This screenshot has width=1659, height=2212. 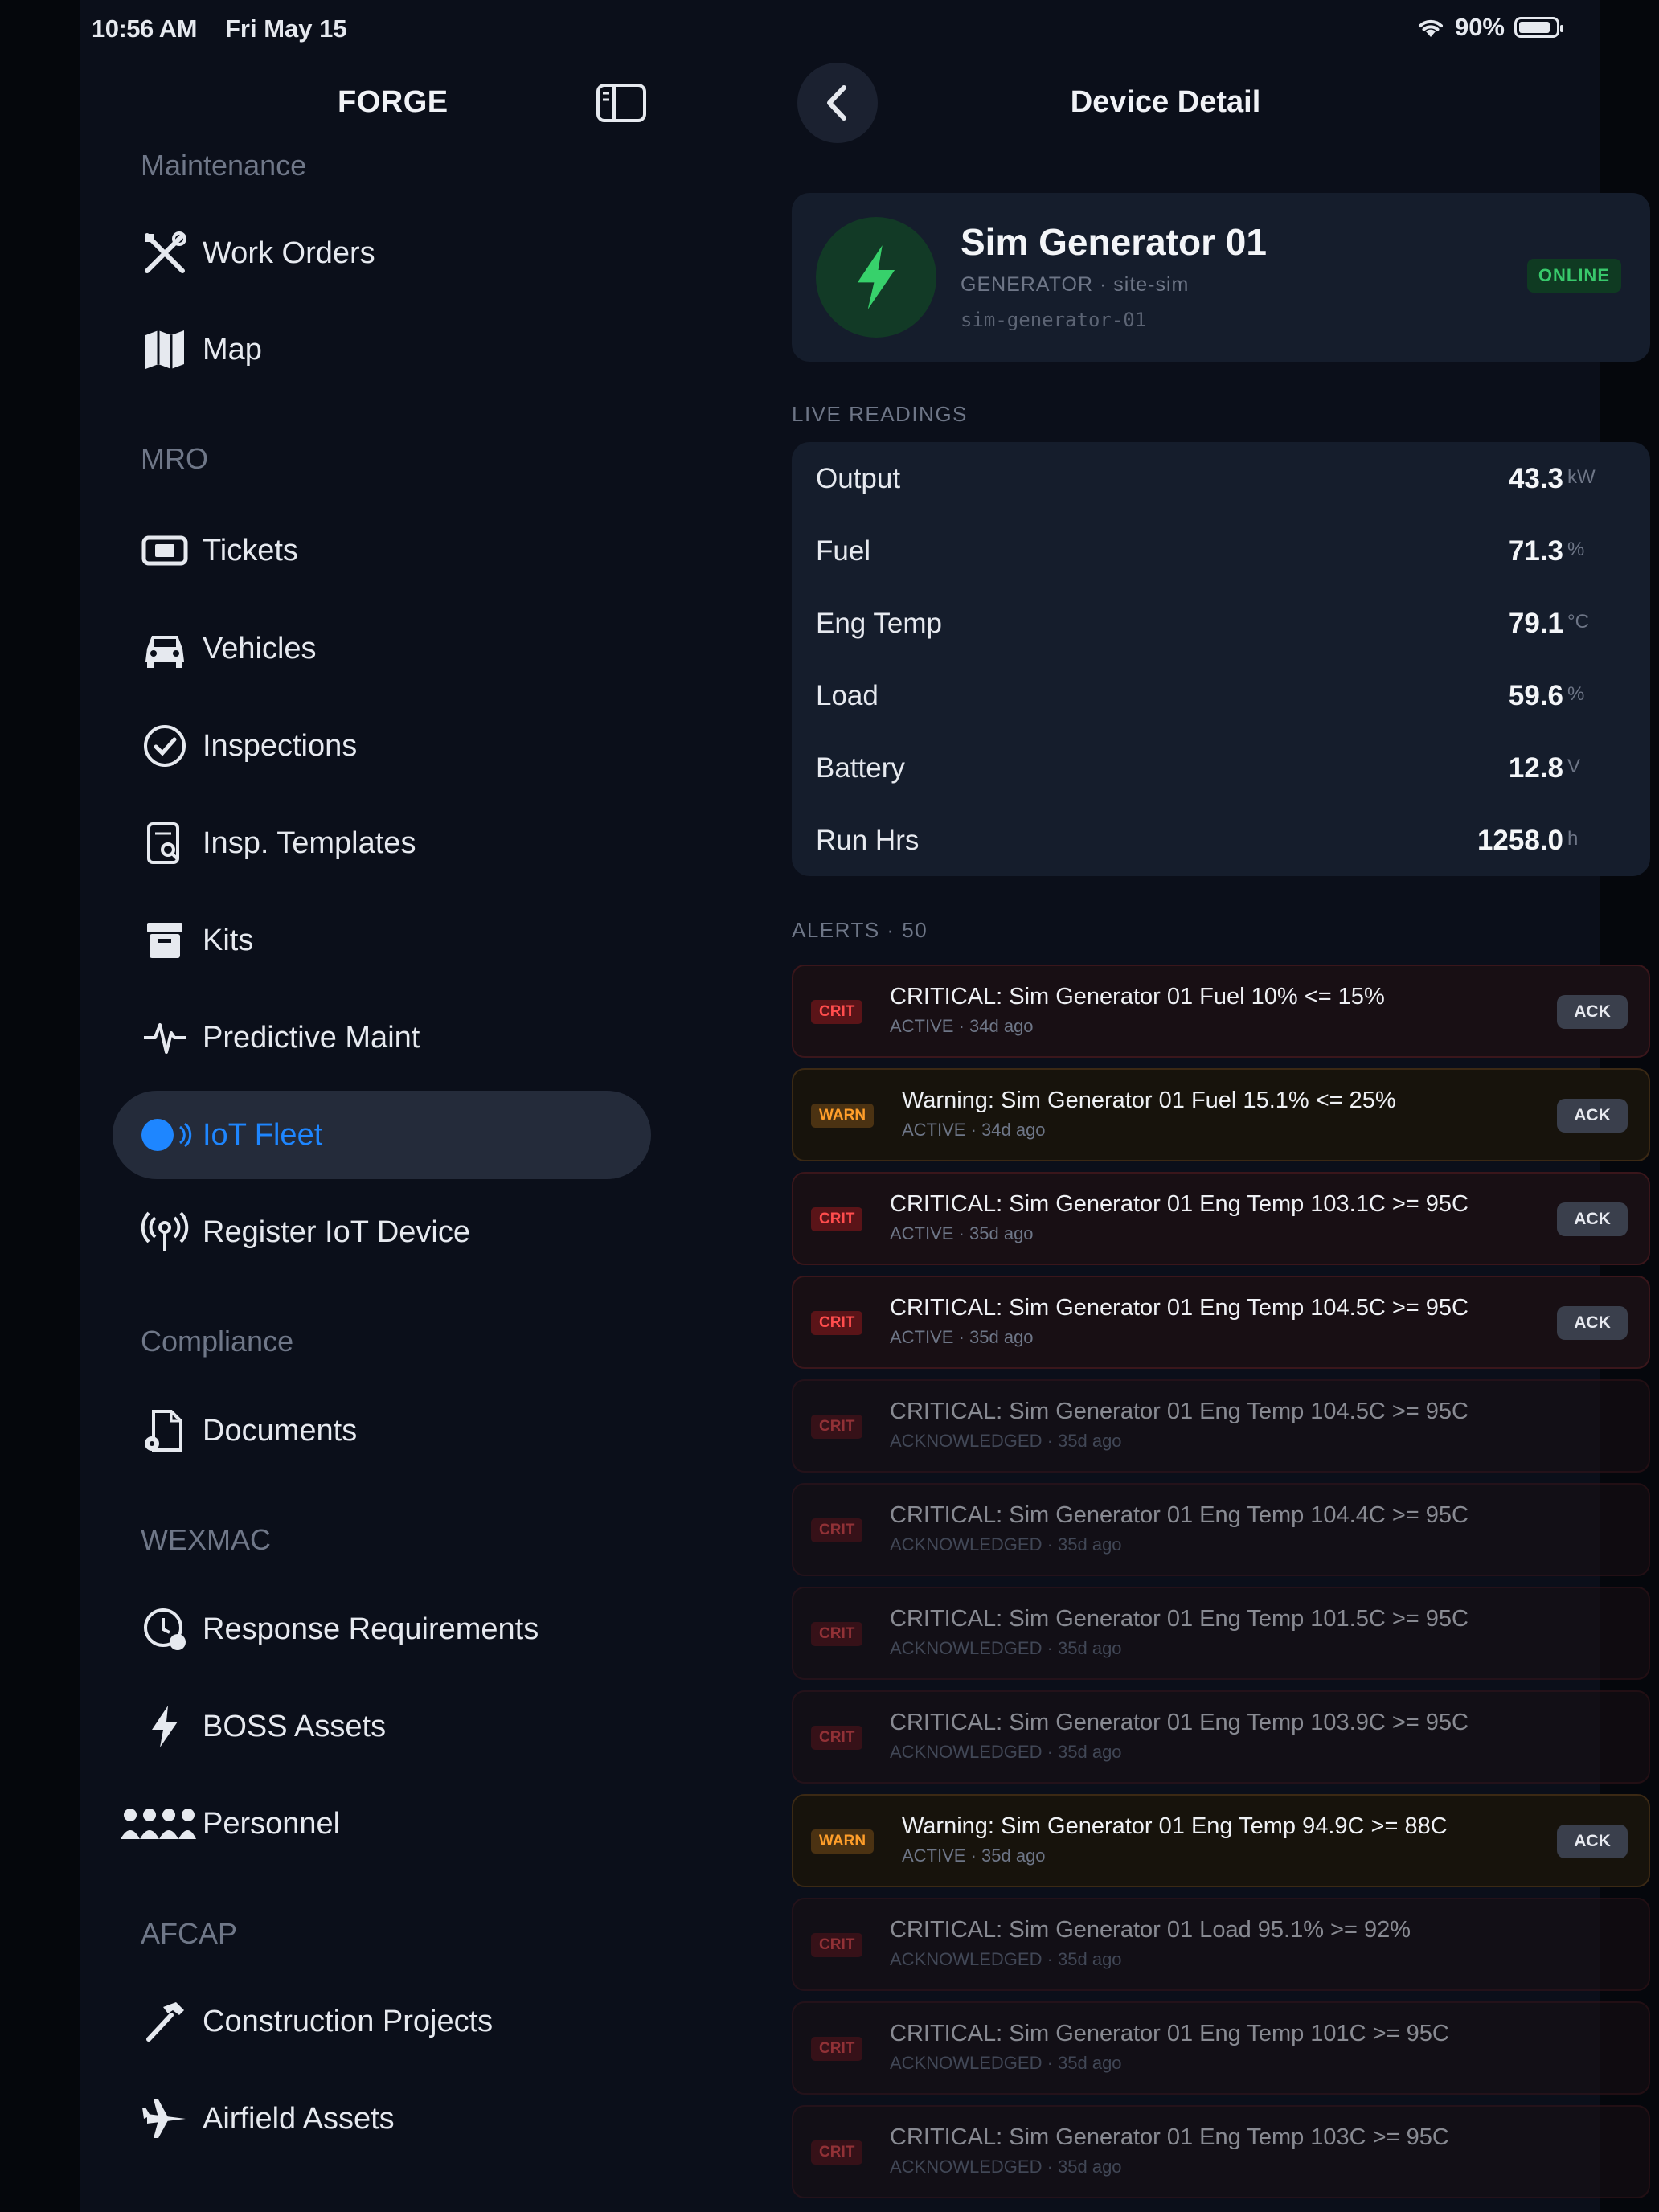 I want to click on sidebar-item-label: Insp. Templates, so click(x=309, y=843).